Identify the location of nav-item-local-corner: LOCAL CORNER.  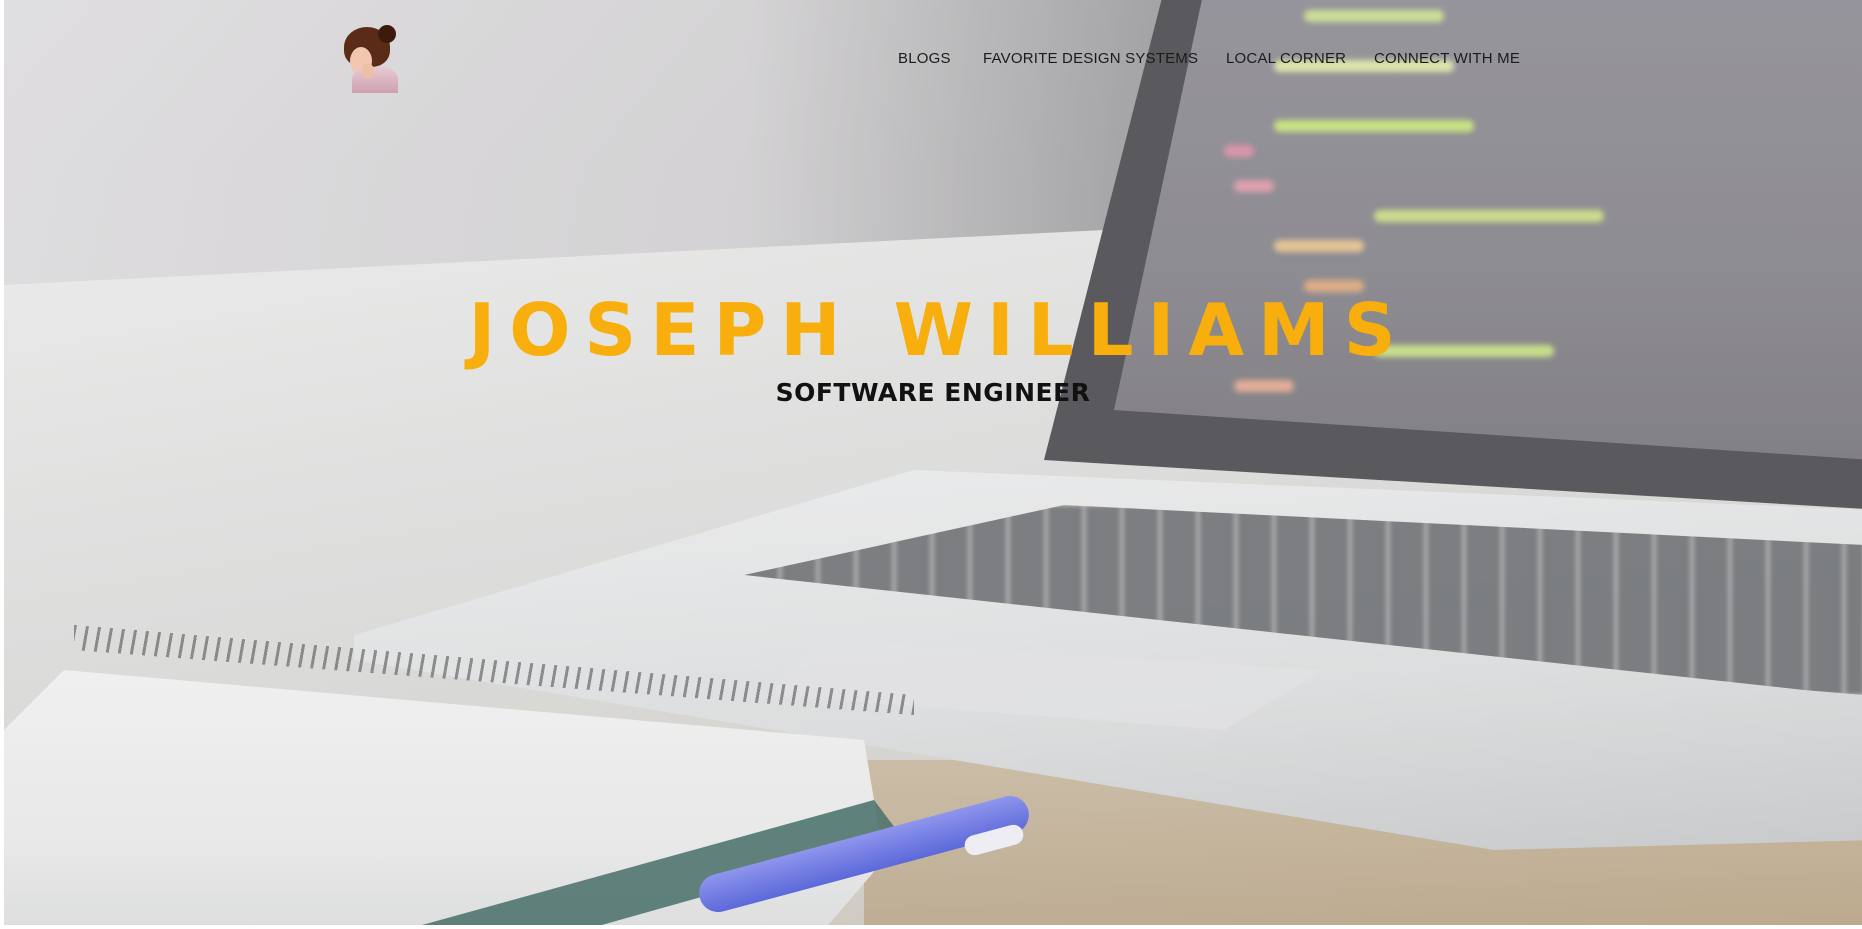
(1286, 58).